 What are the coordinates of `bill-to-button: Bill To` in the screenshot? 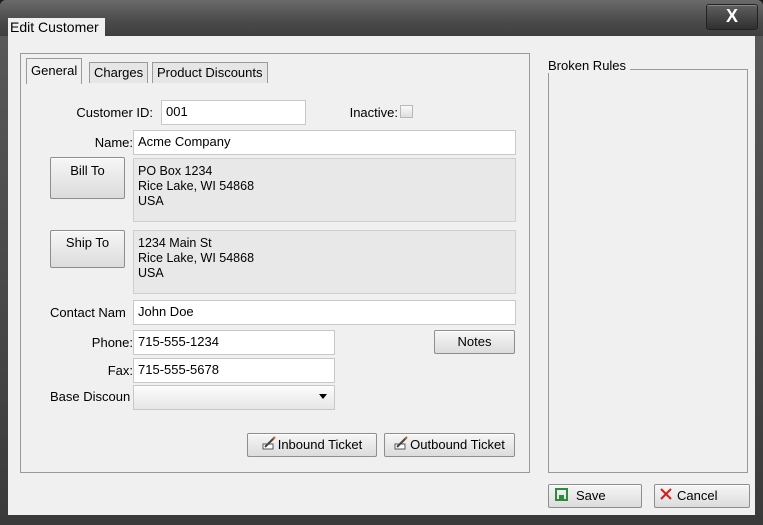 It's located at (87, 178).